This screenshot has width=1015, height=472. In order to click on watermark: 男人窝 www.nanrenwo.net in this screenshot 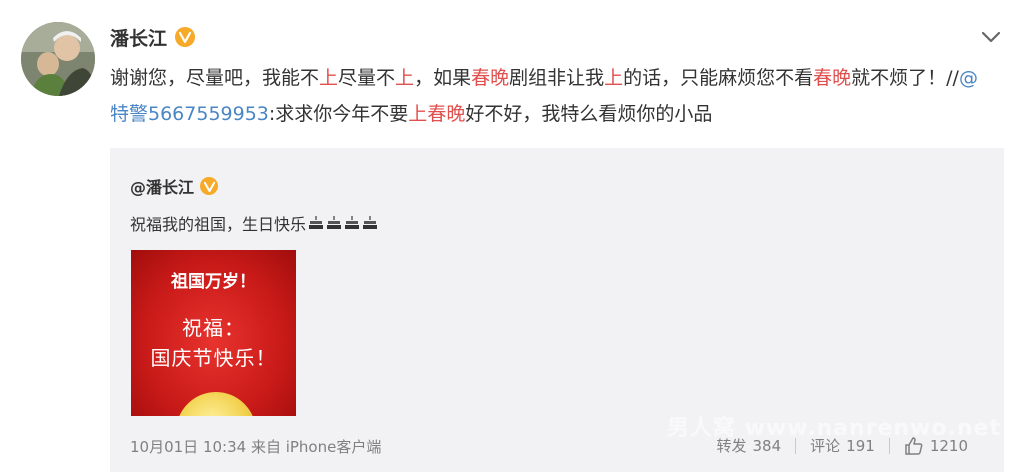, I will do `click(833, 428)`.